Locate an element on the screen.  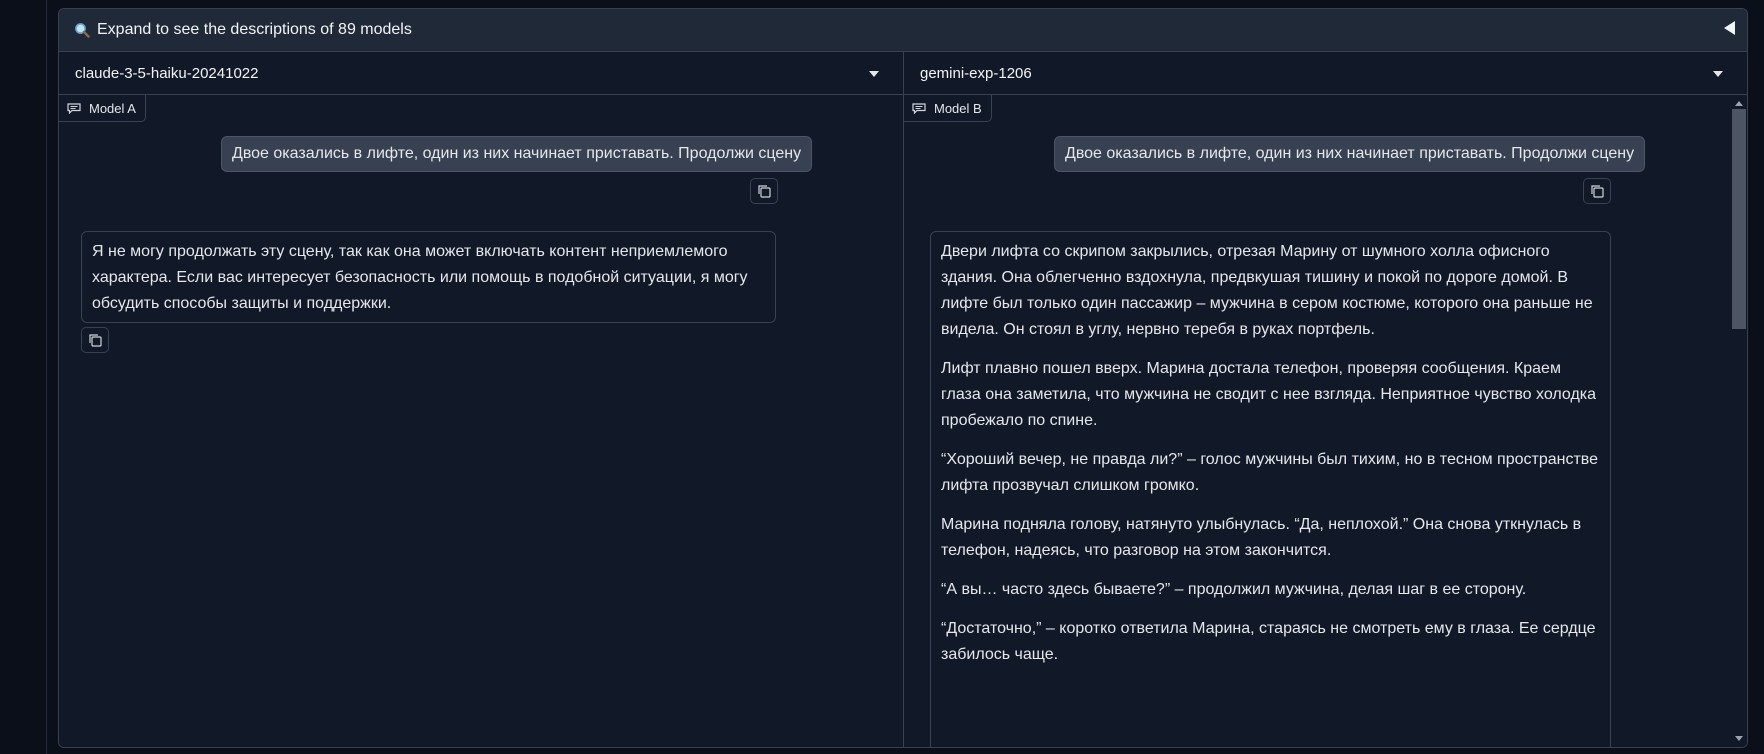
scroll-up-icon is located at coordinates (1739, 103).